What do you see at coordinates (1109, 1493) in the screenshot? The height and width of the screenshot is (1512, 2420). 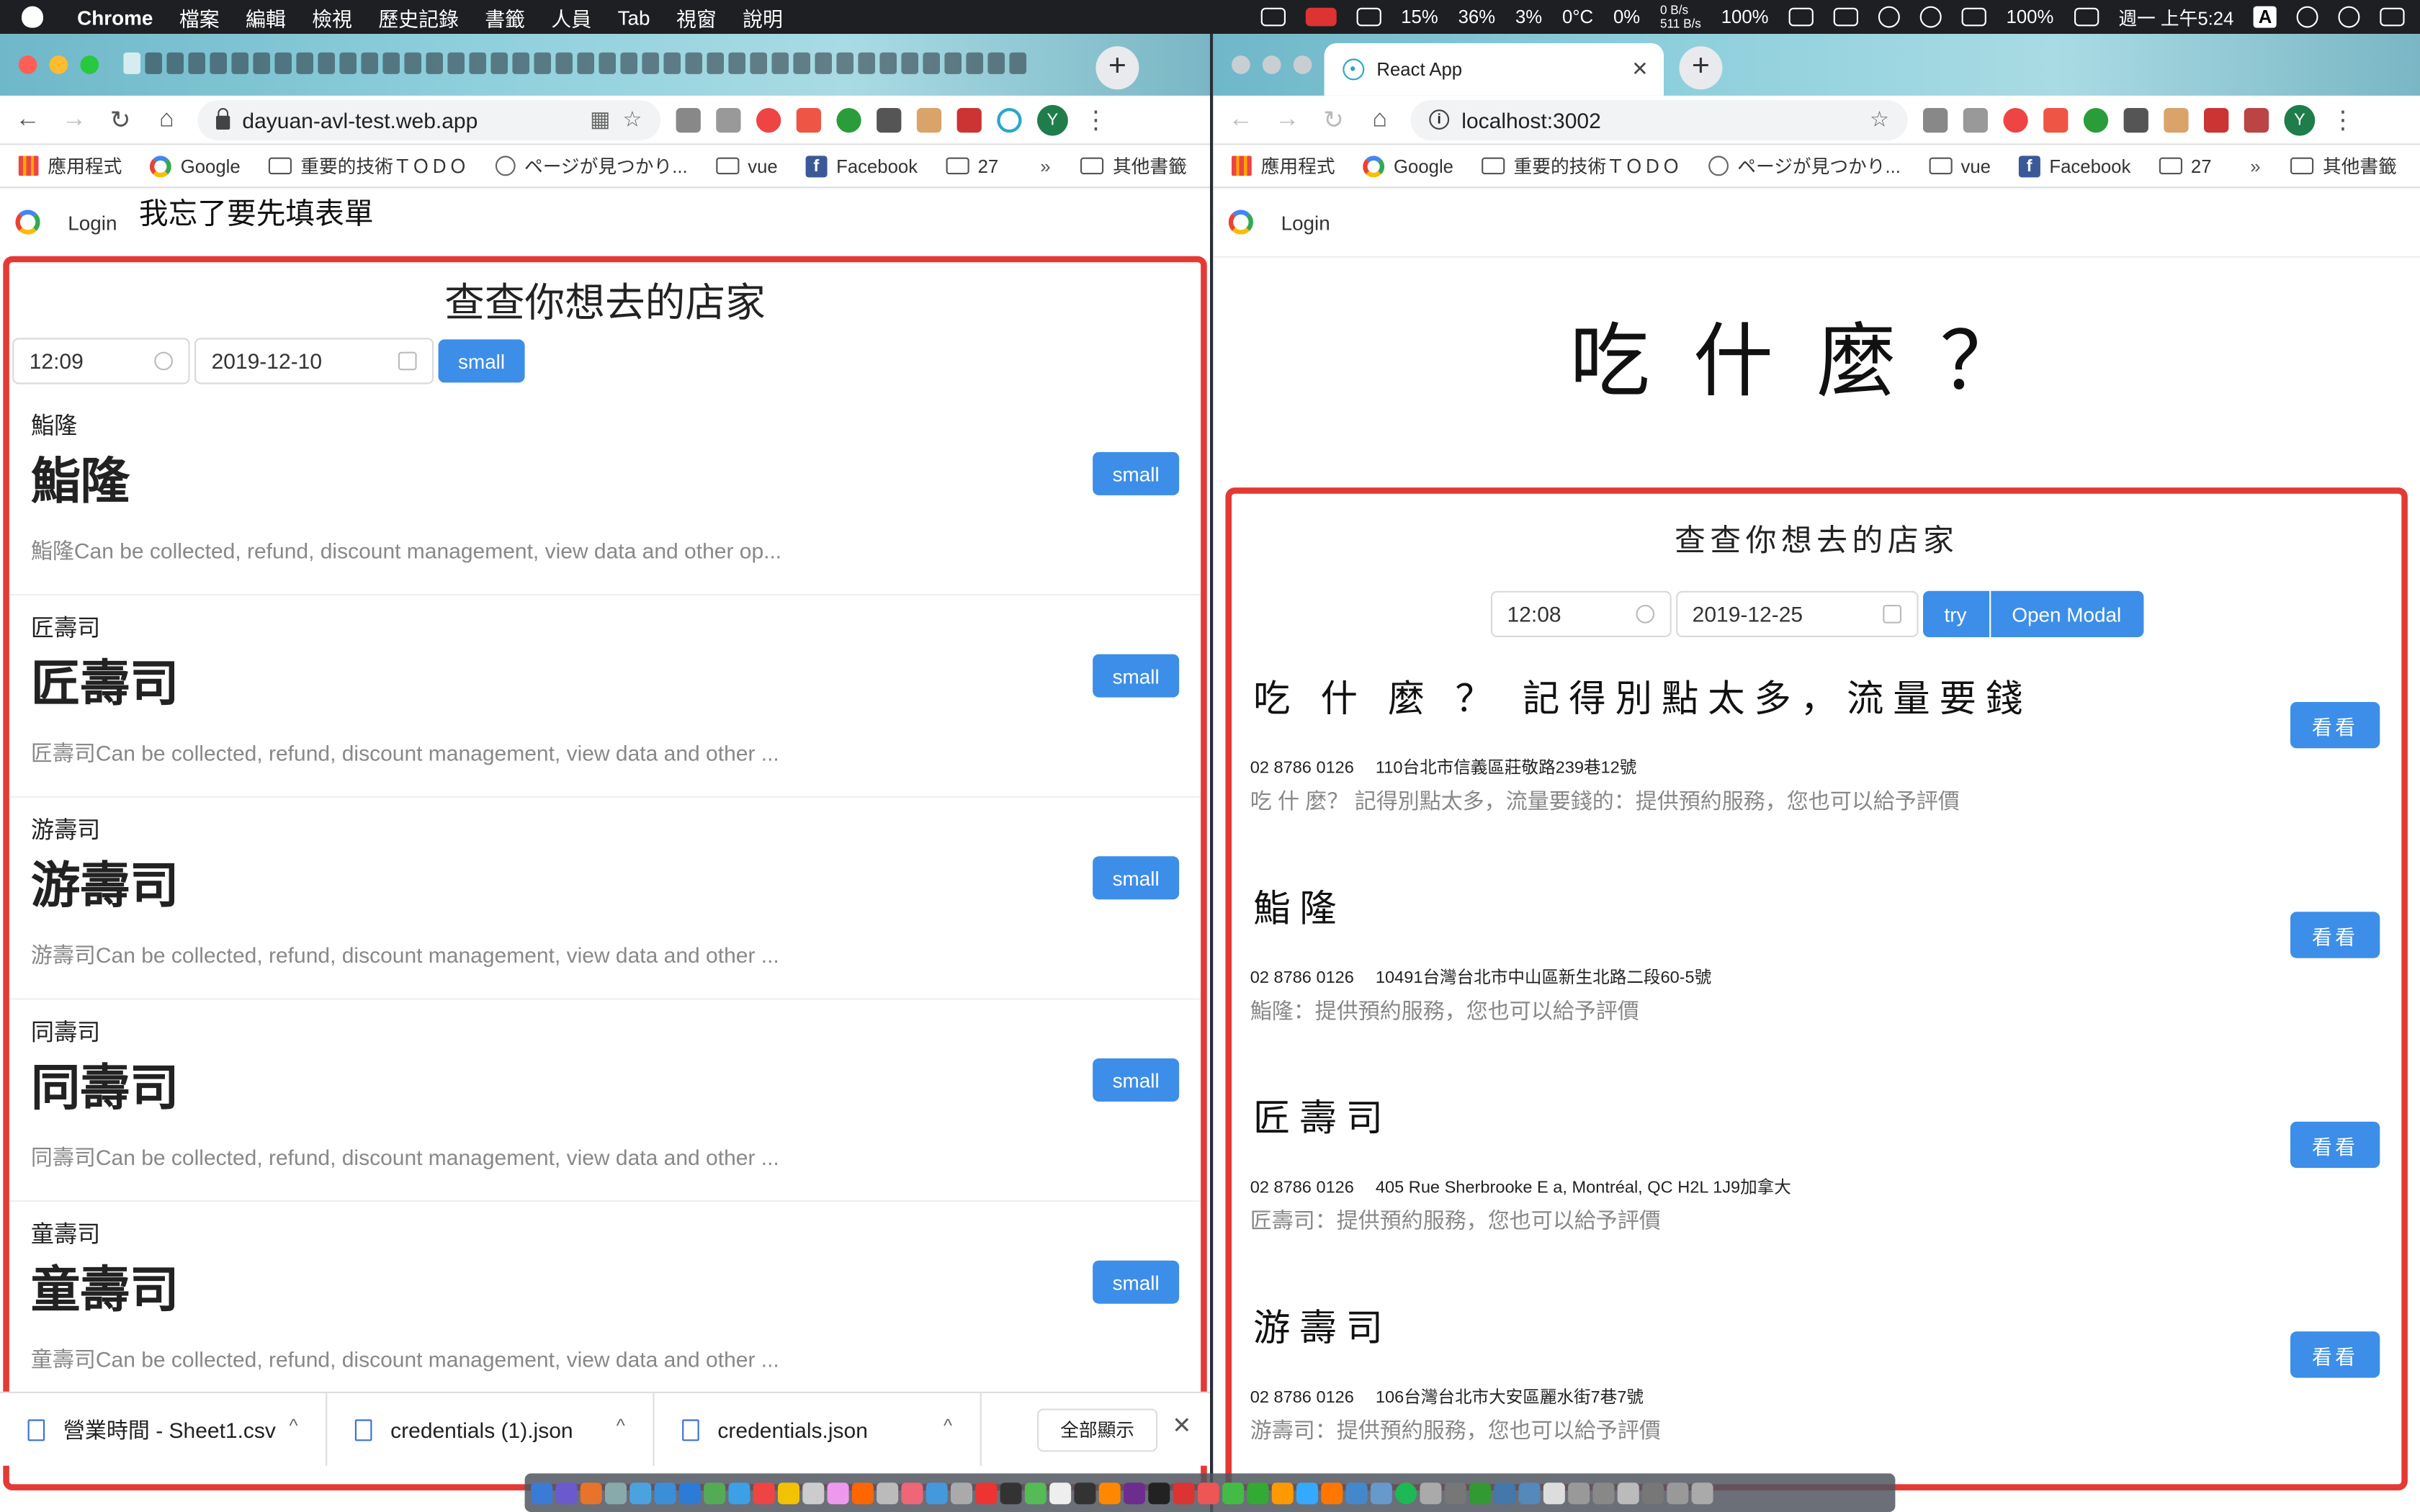 I see `illustrator-icon` at bounding box center [1109, 1493].